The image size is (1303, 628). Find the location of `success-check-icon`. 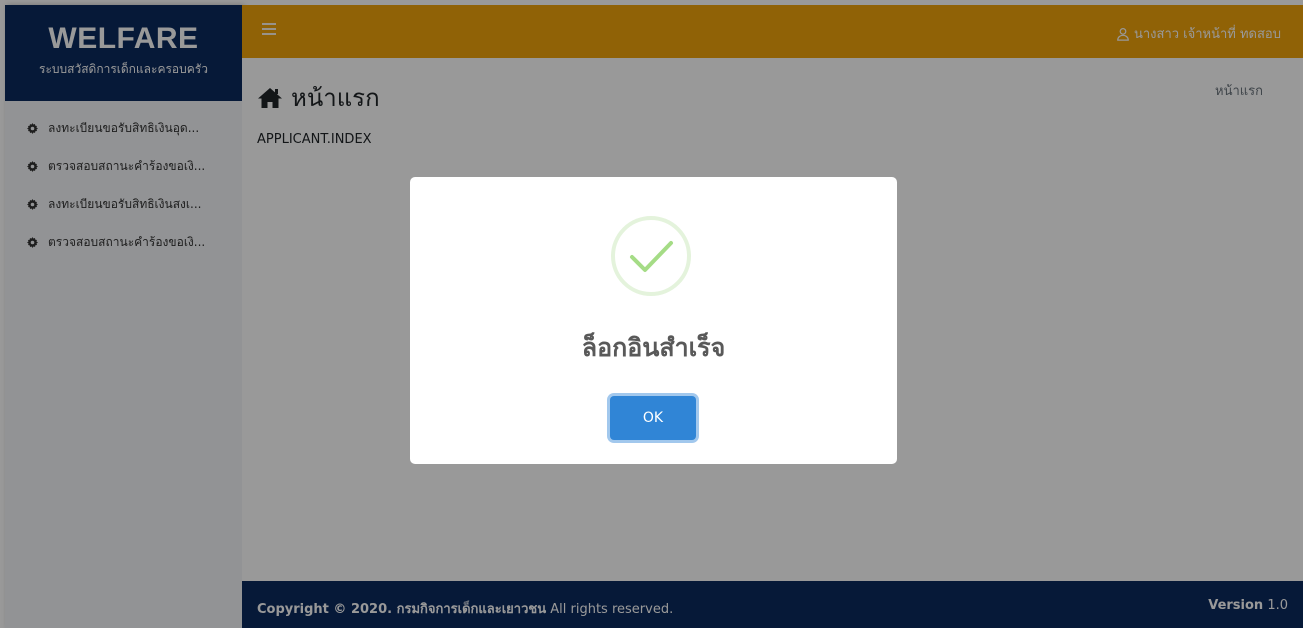

success-check-icon is located at coordinates (651, 256).